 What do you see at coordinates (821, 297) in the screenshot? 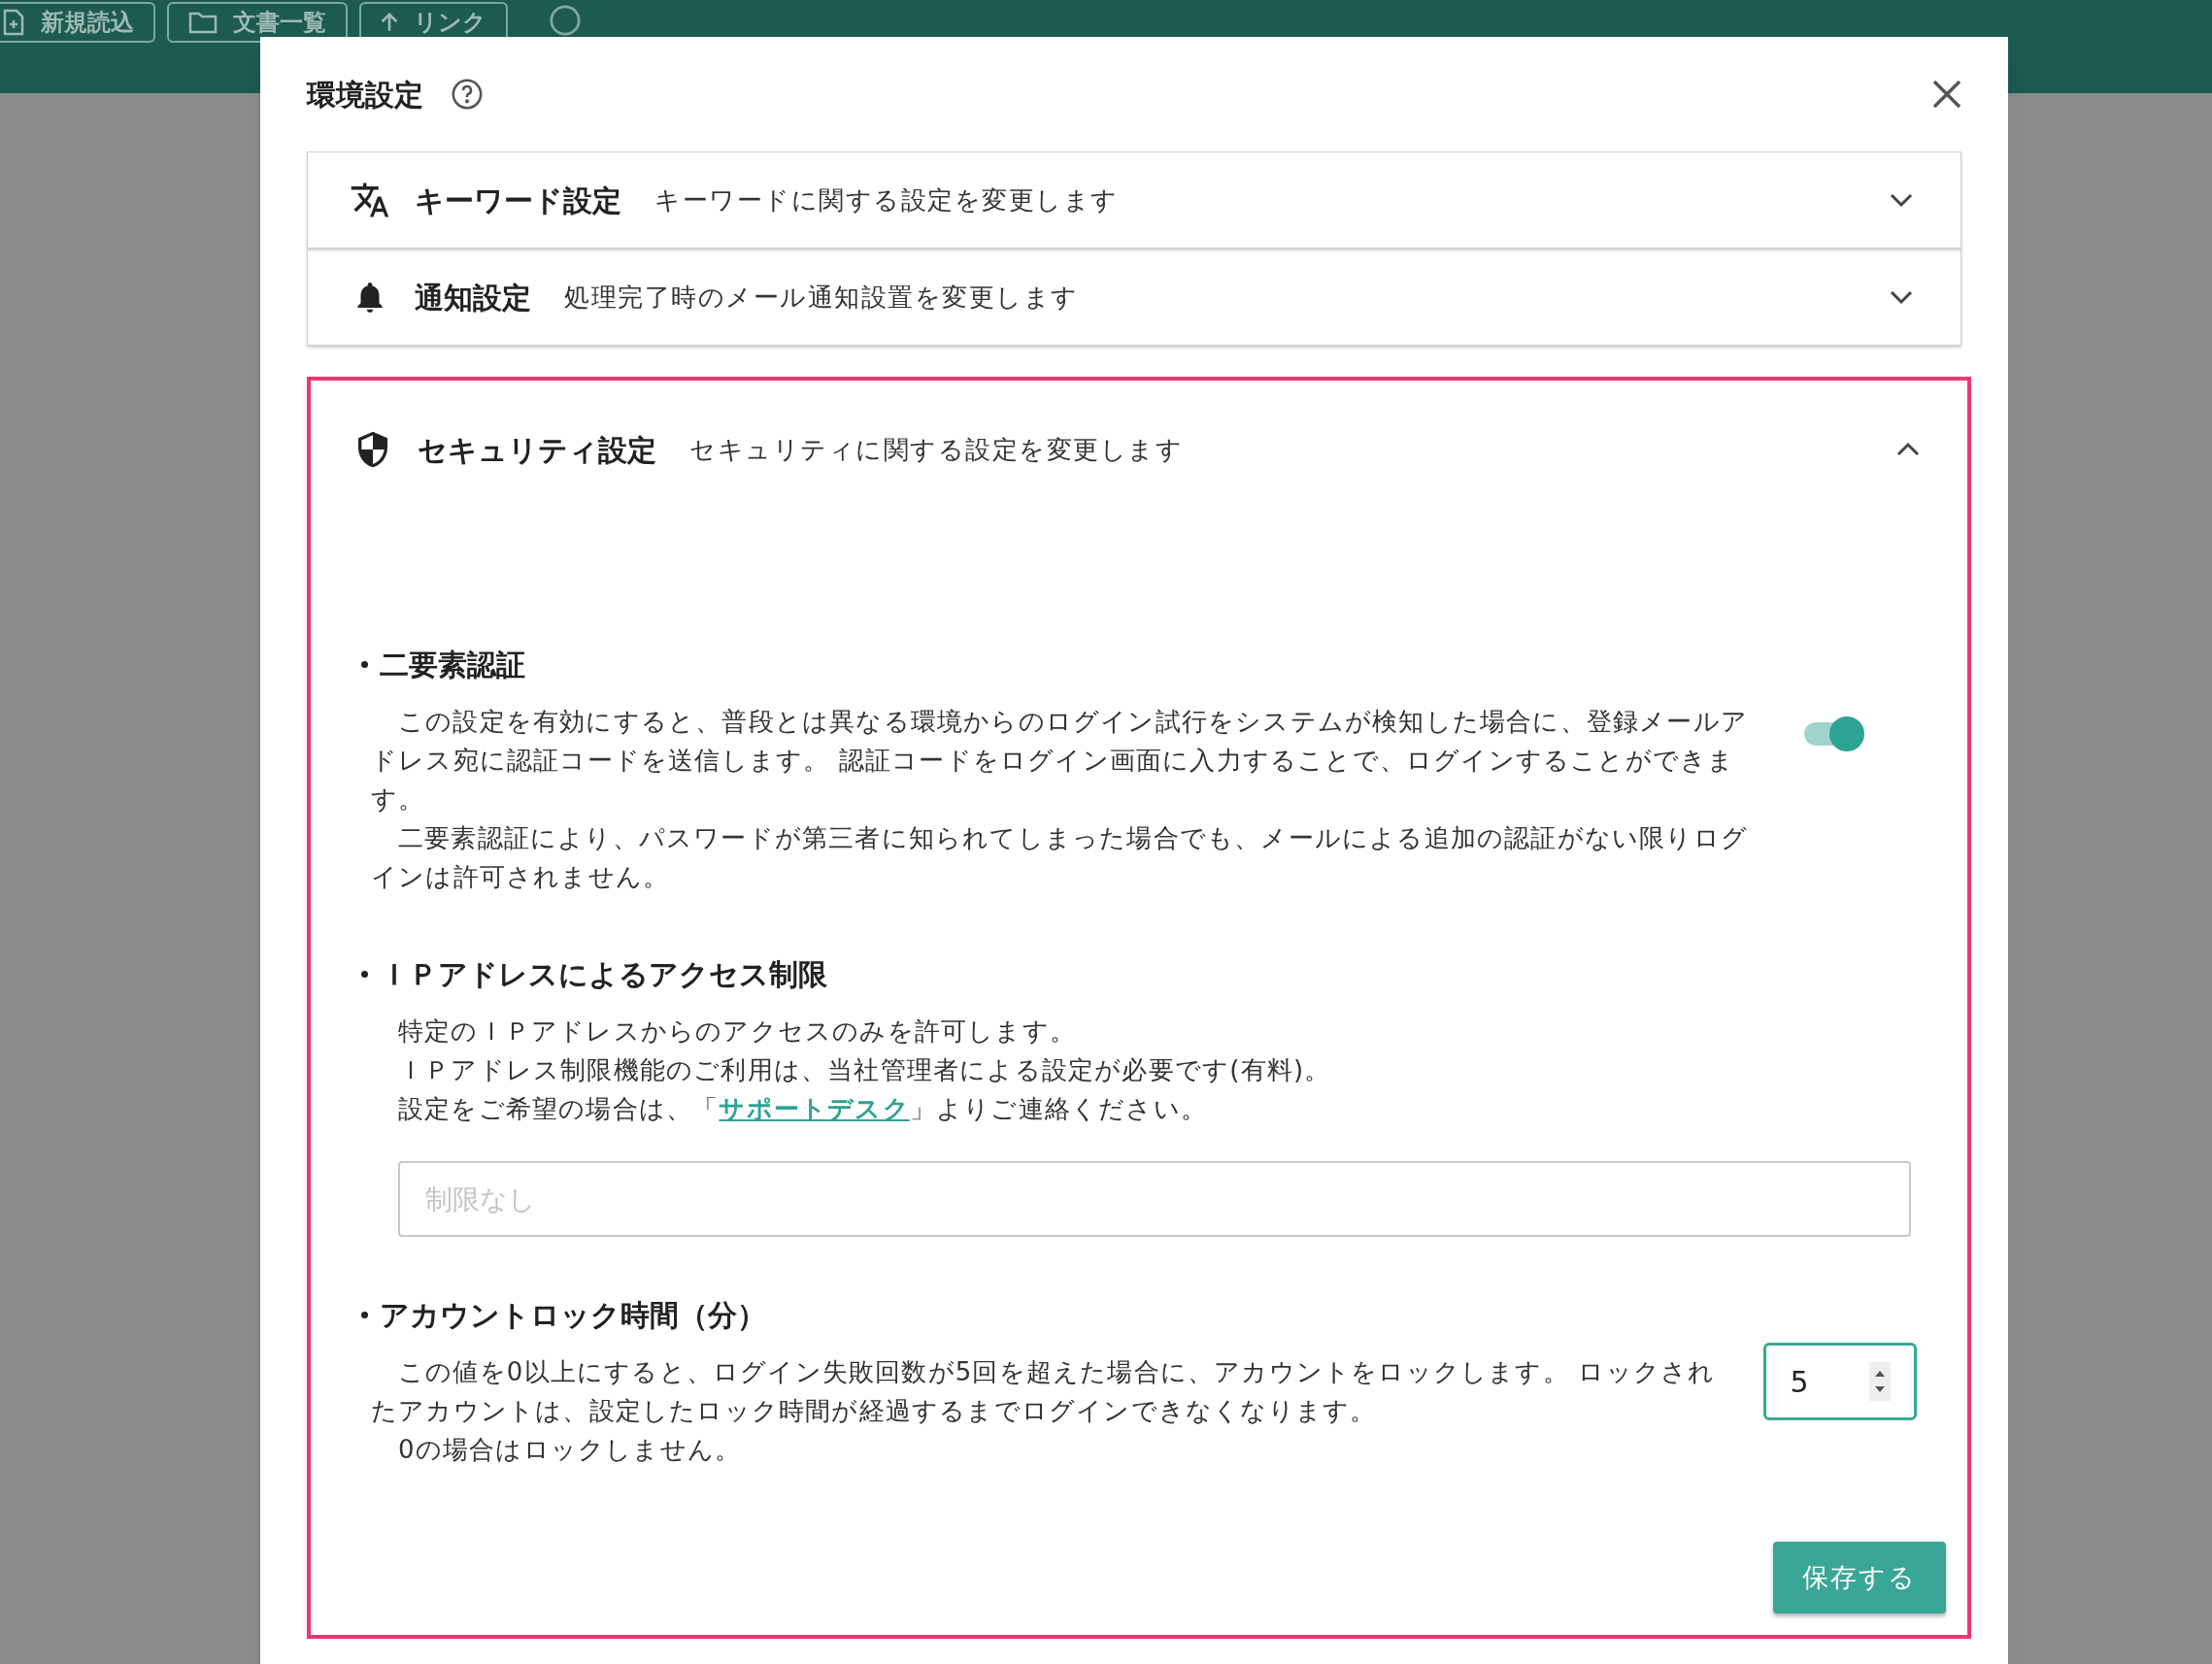
I see `section-description: 処理完了時のメール通知設置を変更します` at bounding box center [821, 297].